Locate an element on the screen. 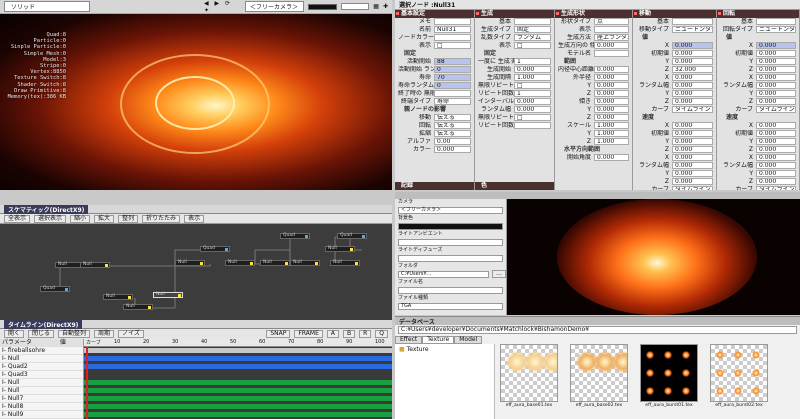 The width and height of the screenshot is (800, 419). schematic-tool-button: 選択表示 is located at coordinates (50, 218).